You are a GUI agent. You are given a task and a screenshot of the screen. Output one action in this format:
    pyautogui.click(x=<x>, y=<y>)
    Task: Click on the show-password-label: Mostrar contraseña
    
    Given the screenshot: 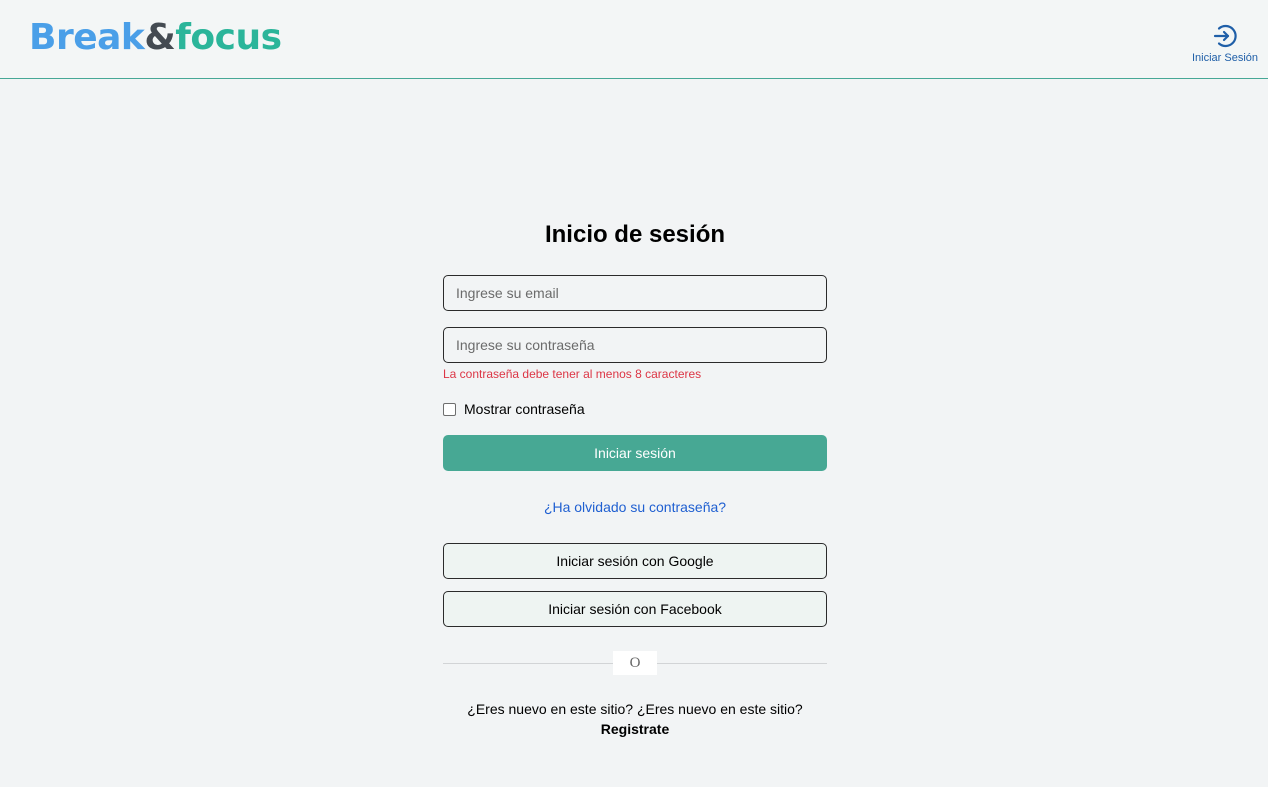 What is the action you would take?
    pyautogui.click(x=524, y=409)
    